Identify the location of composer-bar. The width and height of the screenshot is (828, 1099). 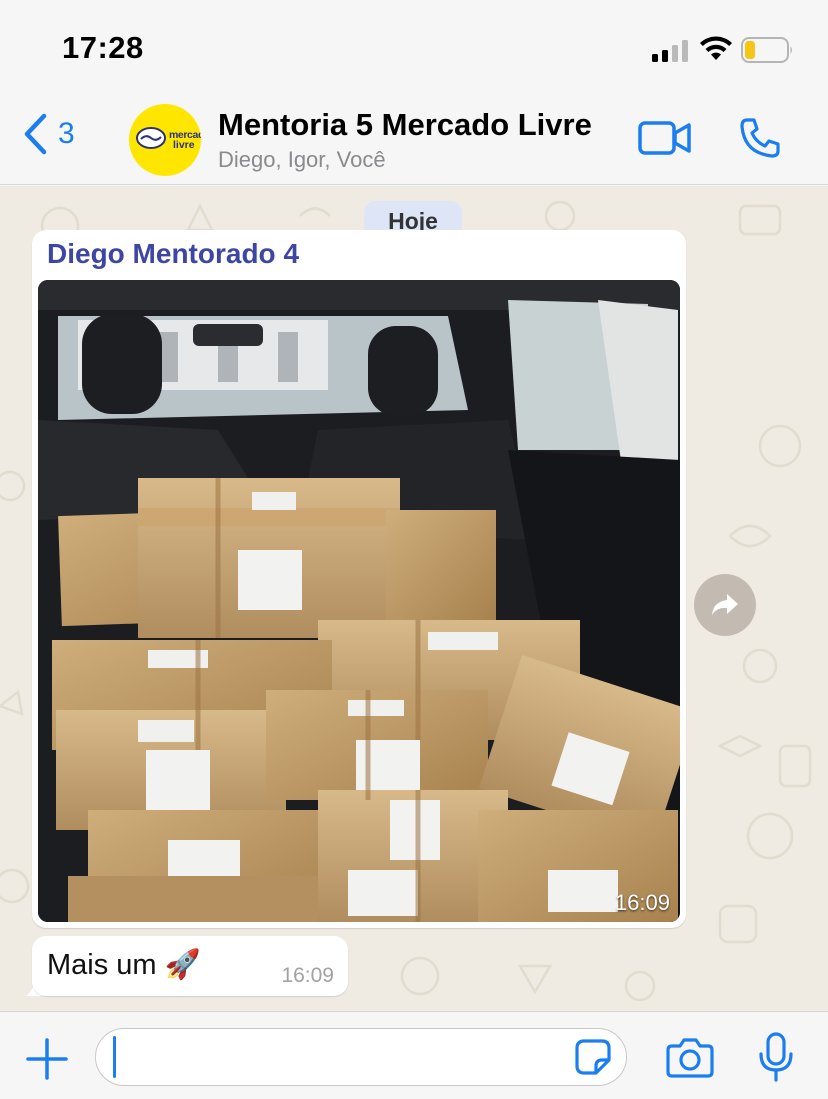
(414, 1055).